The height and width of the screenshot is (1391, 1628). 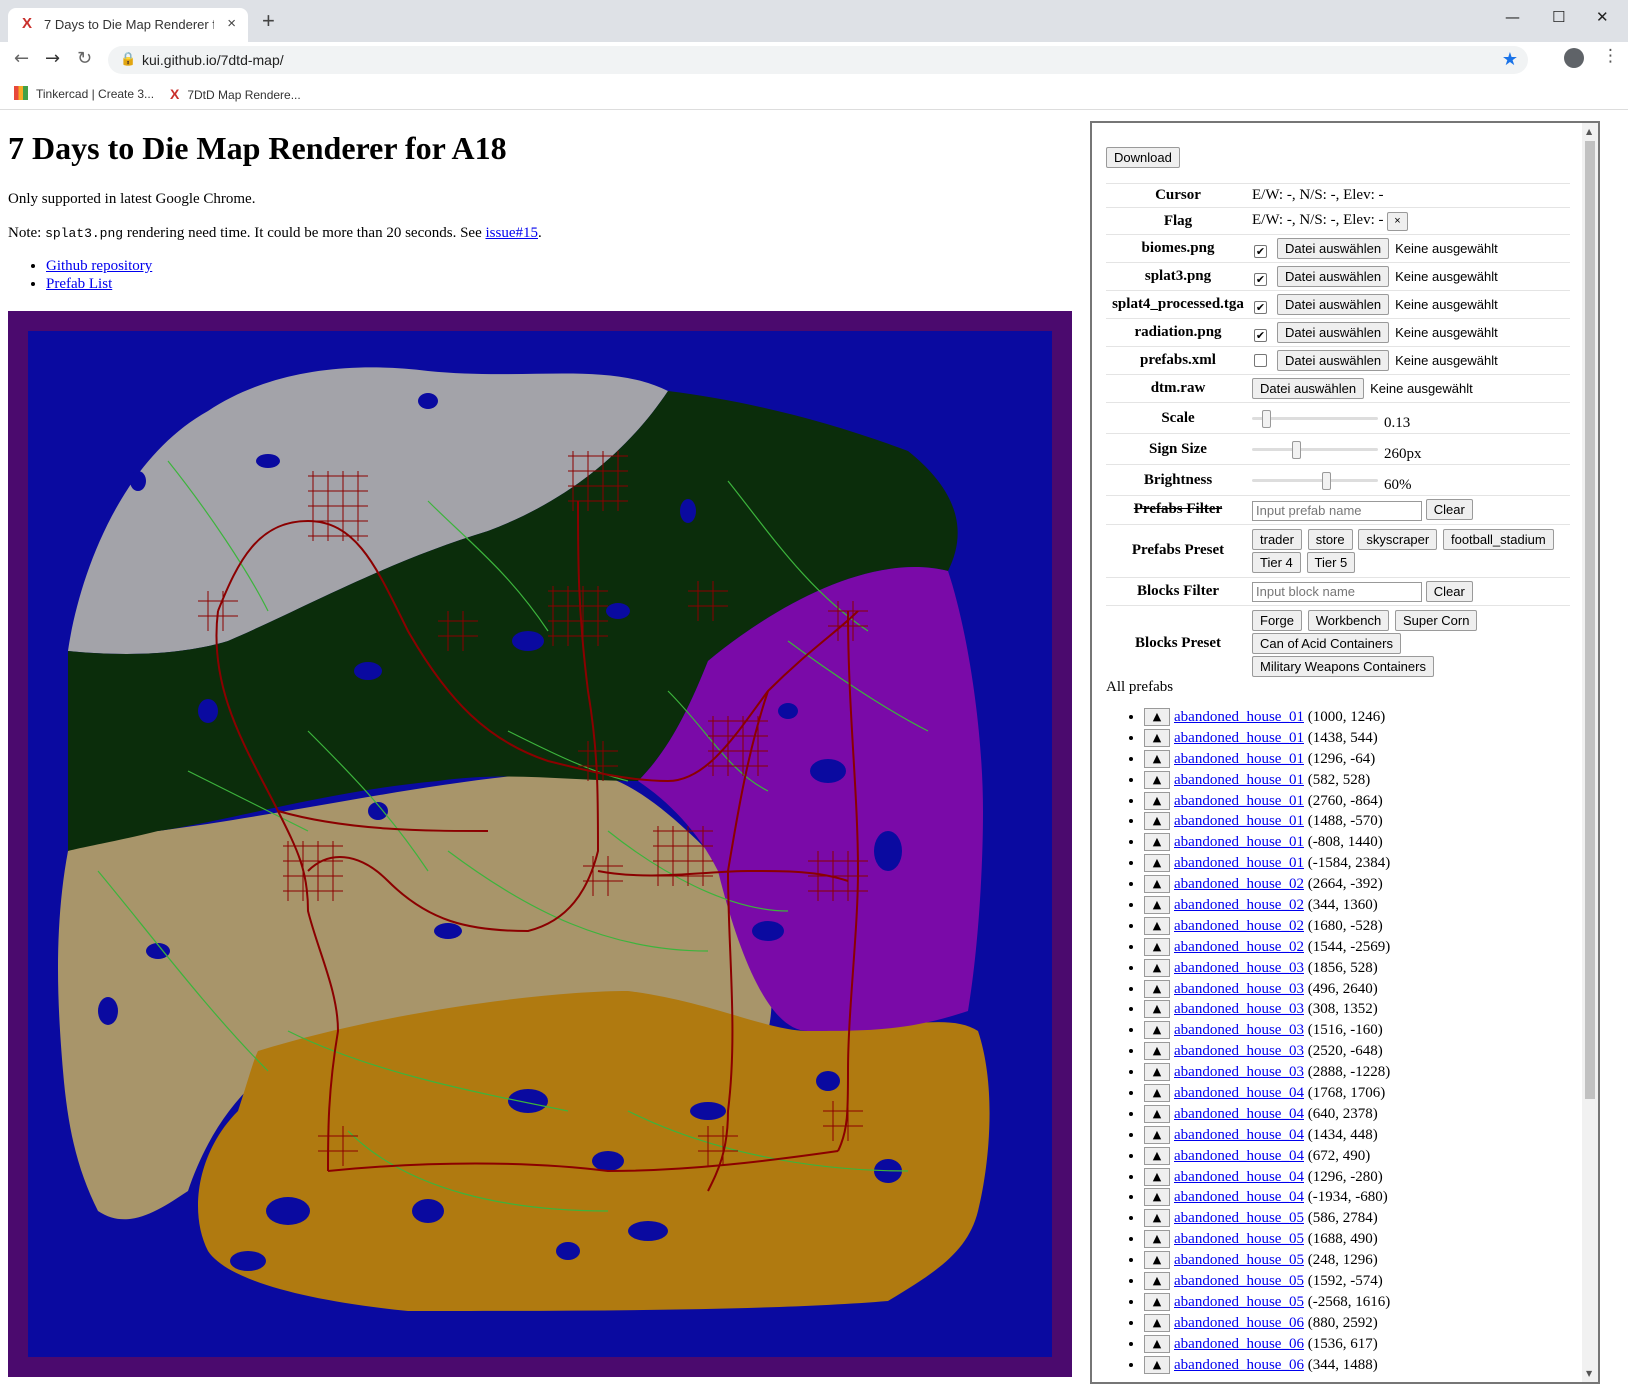 What do you see at coordinates (1590, 752) in the screenshot?
I see `panel-scrollbar: ▲ ▼` at bounding box center [1590, 752].